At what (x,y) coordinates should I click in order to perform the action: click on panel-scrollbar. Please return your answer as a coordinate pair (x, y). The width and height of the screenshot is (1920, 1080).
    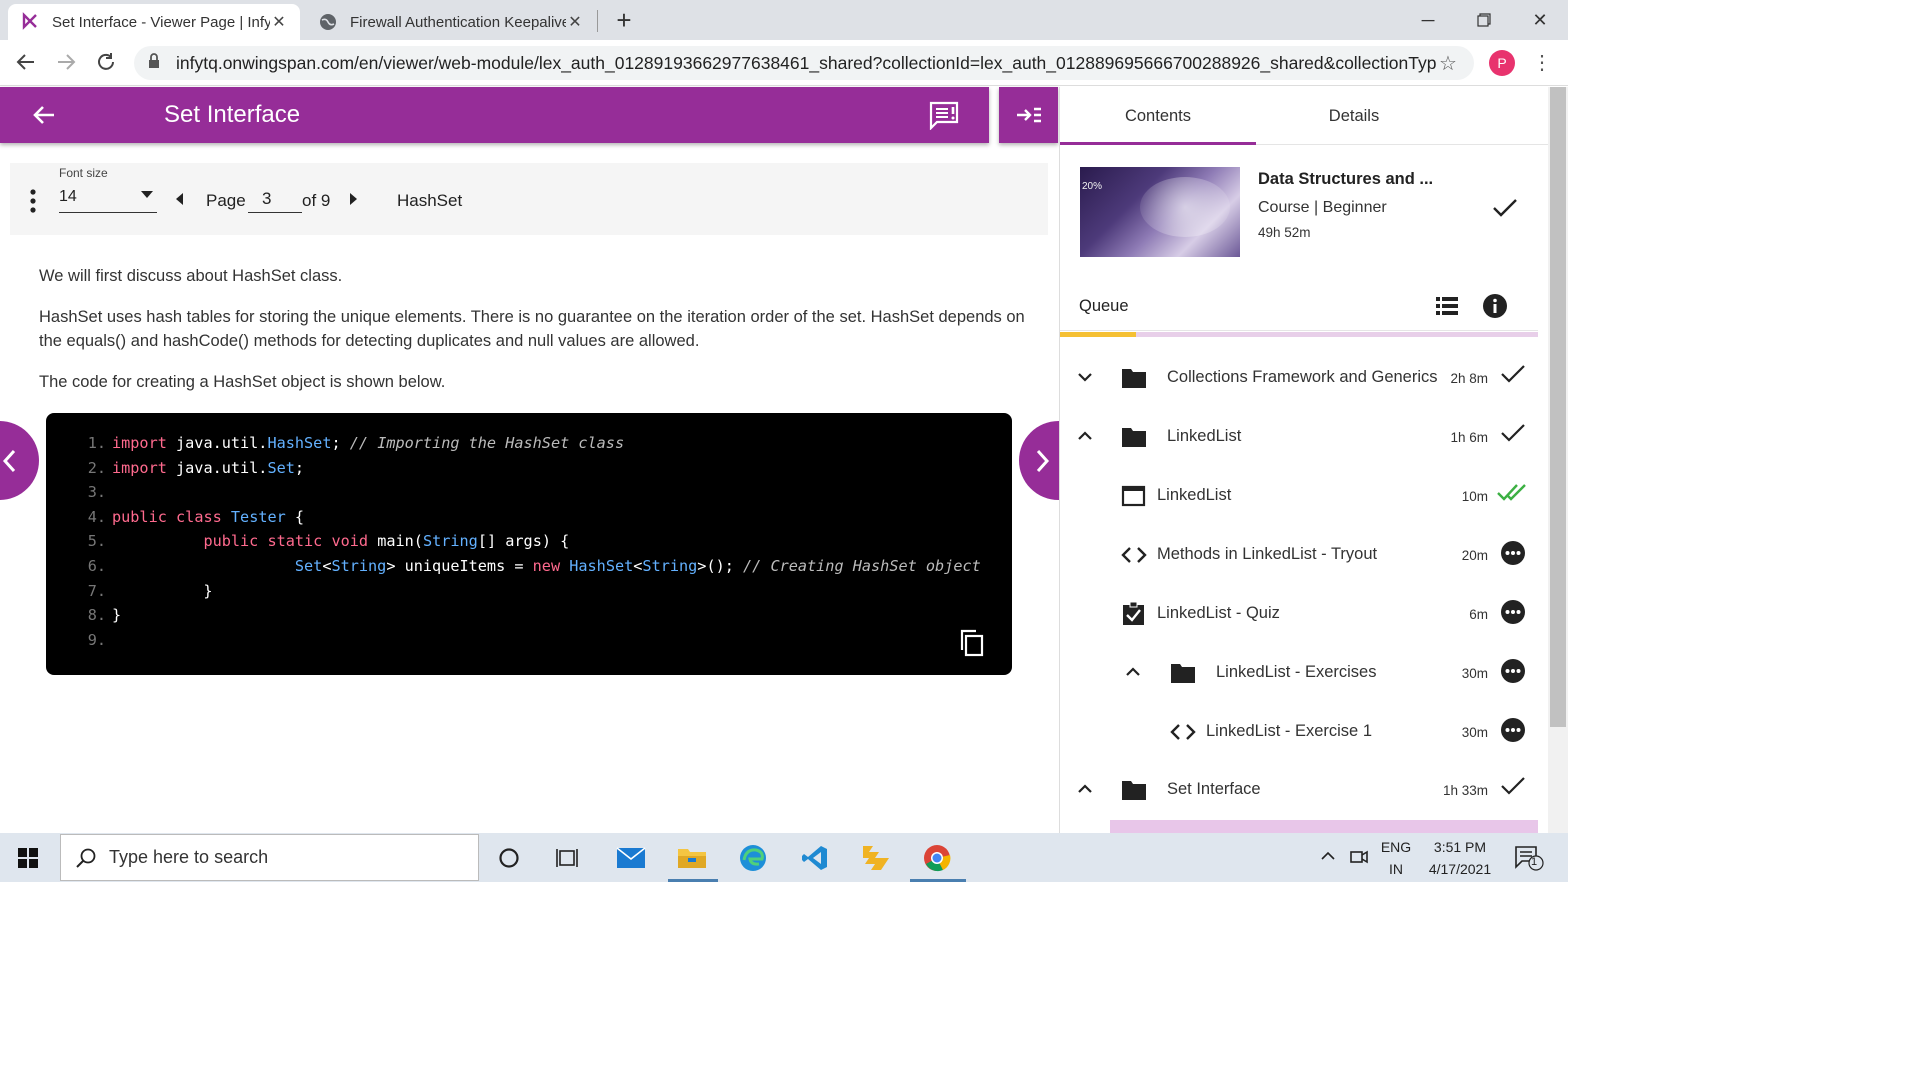
    Looking at the image, I should click on (1558, 460).